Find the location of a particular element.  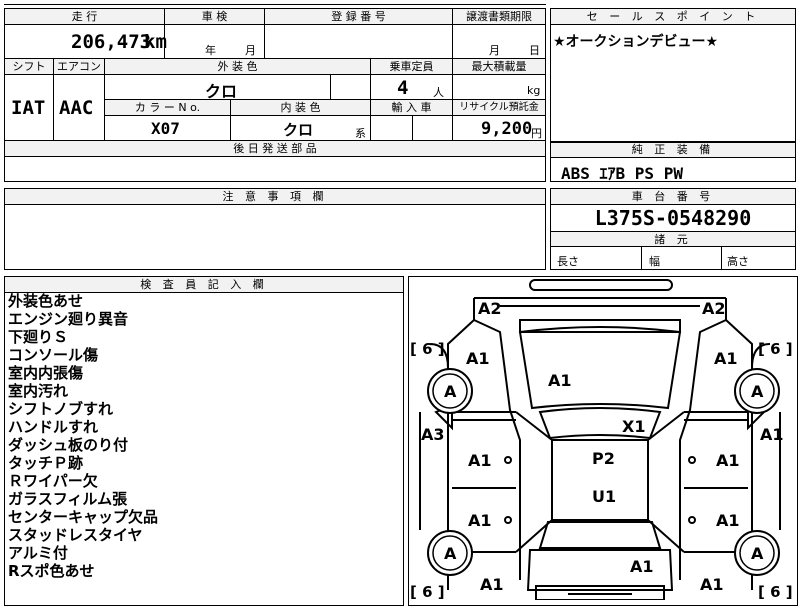

tire-fr-grade: A is located at coordinates (757, 391).